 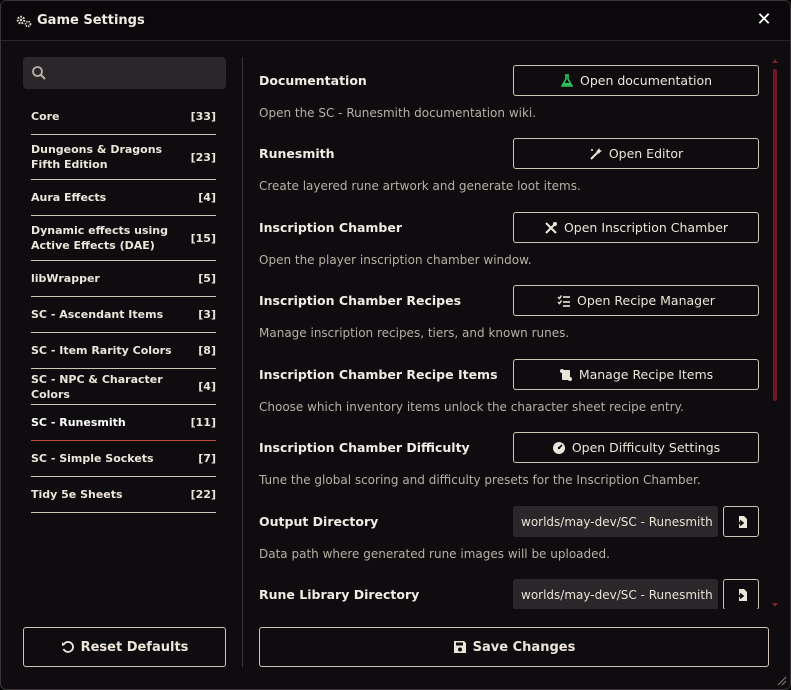 I want to click on panel-divider, so click(x=242, y=362).